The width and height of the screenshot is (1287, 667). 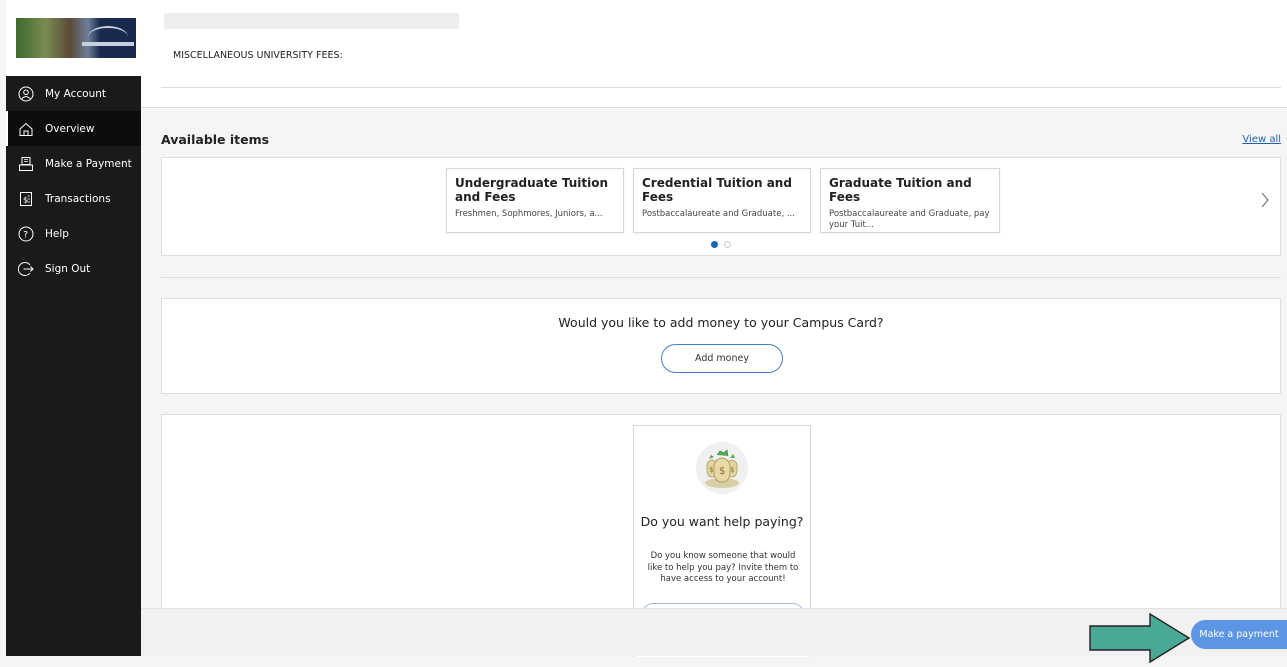 I want to click on help-paying-title: Do you want help paying?, so click(x=722, y=521).